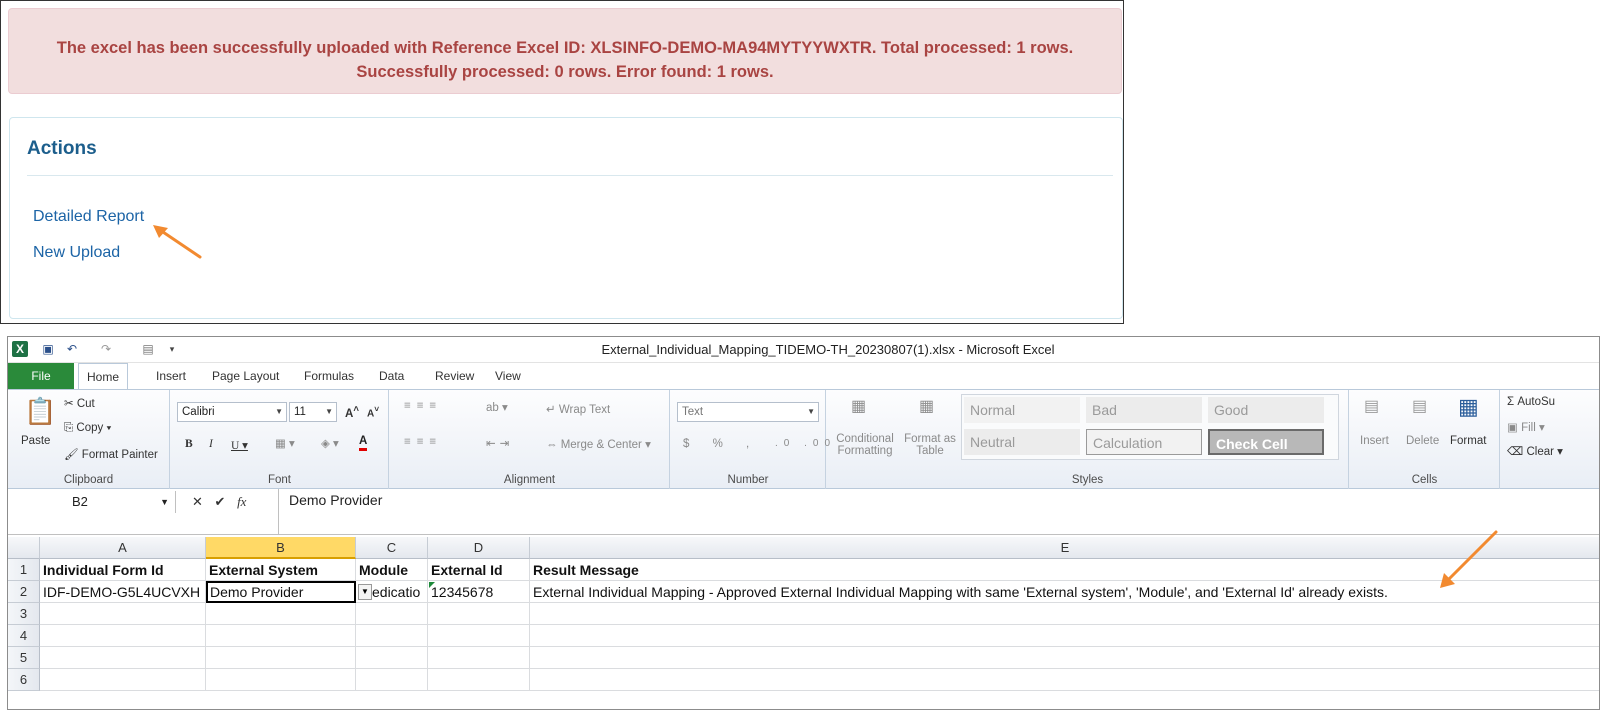 This screenshot has width=1600, height=716. Describe the element at coordinates (103, 376) in the screenshot. I see `tab-home: Home` at that location.